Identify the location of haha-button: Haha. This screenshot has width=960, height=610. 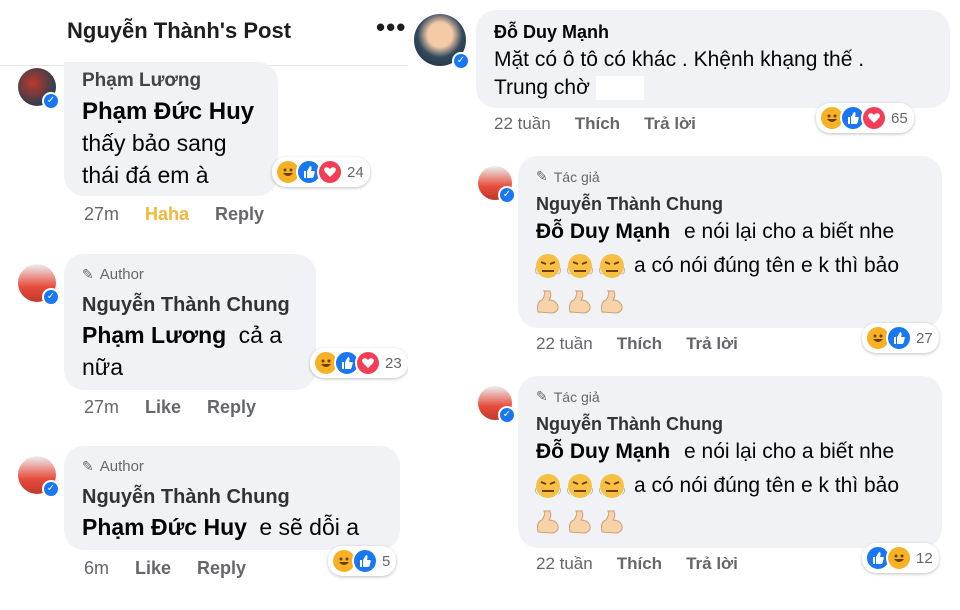
(167, 214).